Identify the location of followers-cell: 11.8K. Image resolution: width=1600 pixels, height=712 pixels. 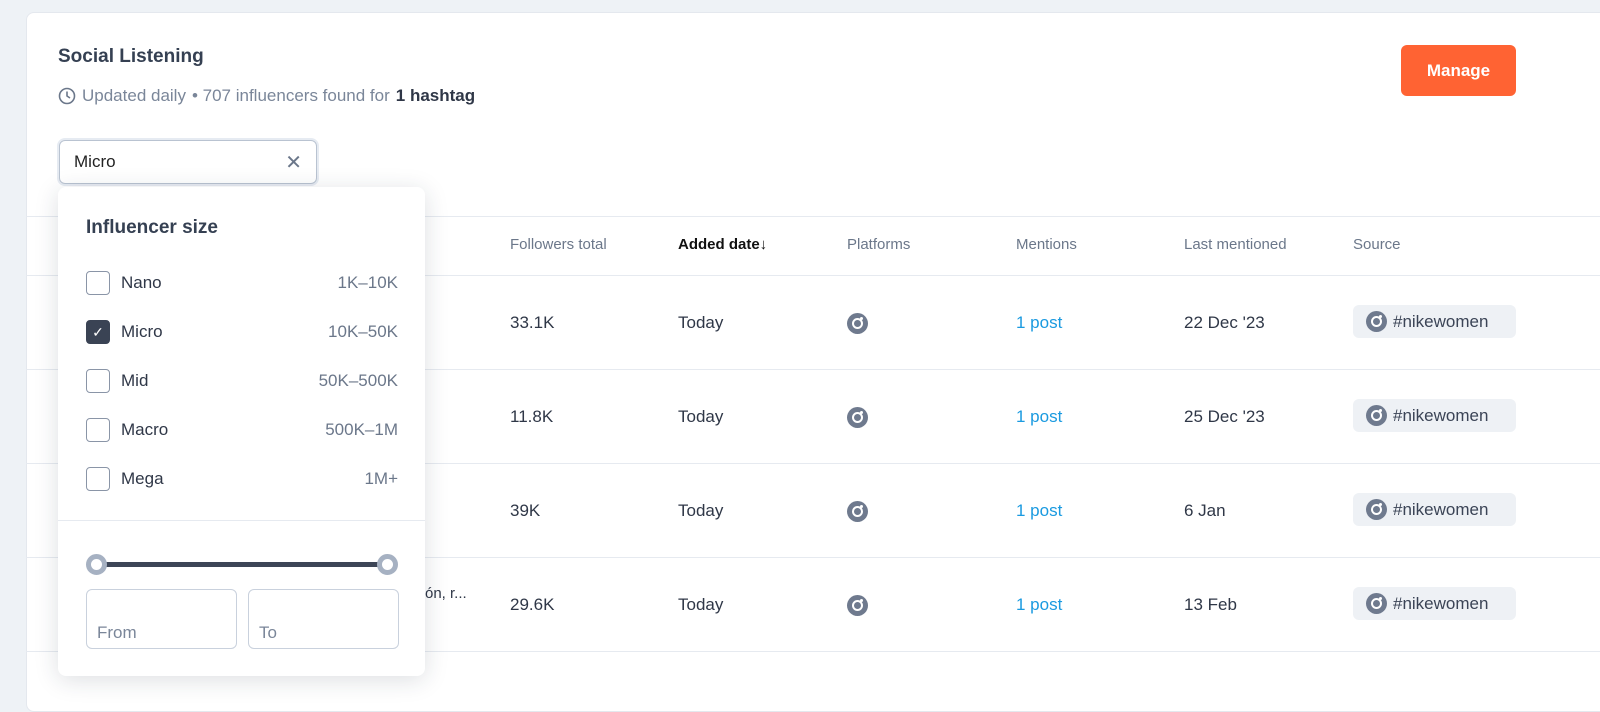
(532, 416).